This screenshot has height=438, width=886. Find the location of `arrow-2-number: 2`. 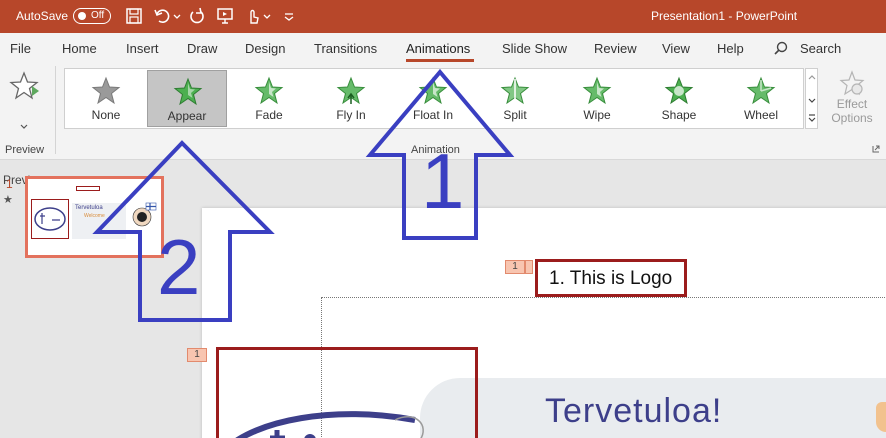

arrow-2-number: 2 is located at coordinates (178, 267).